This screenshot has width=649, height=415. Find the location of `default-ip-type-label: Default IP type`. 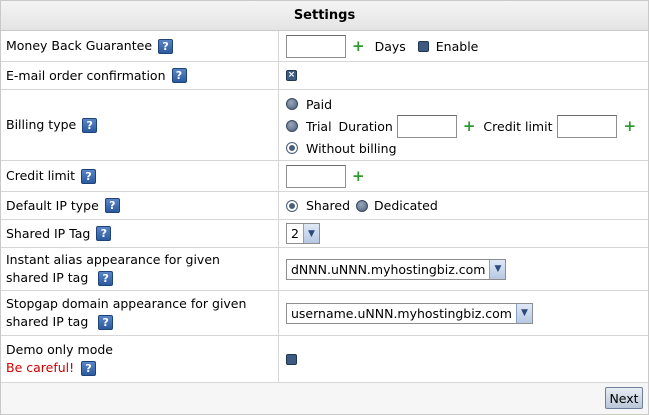

default-ip-type-label: Default IP type is located at coordinates (52, 205).